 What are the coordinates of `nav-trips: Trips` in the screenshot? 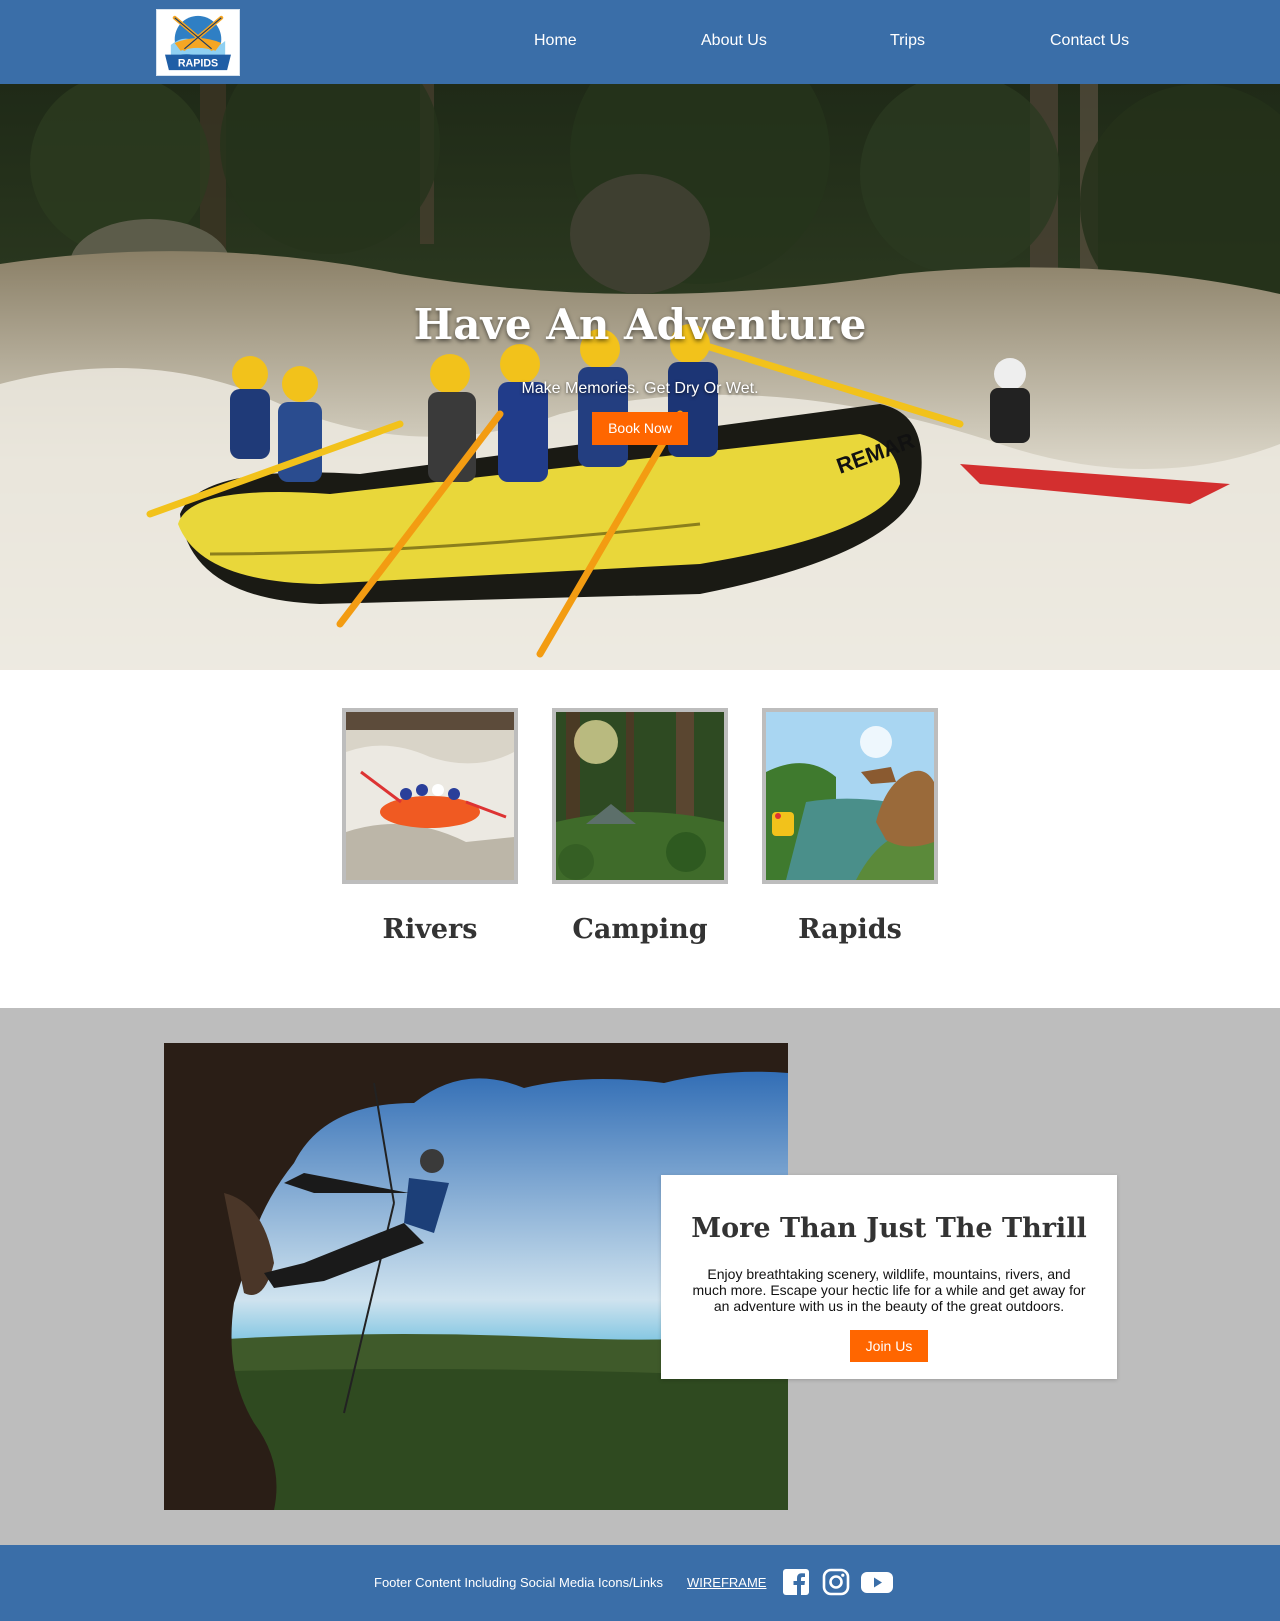 It's located at (907, 41).